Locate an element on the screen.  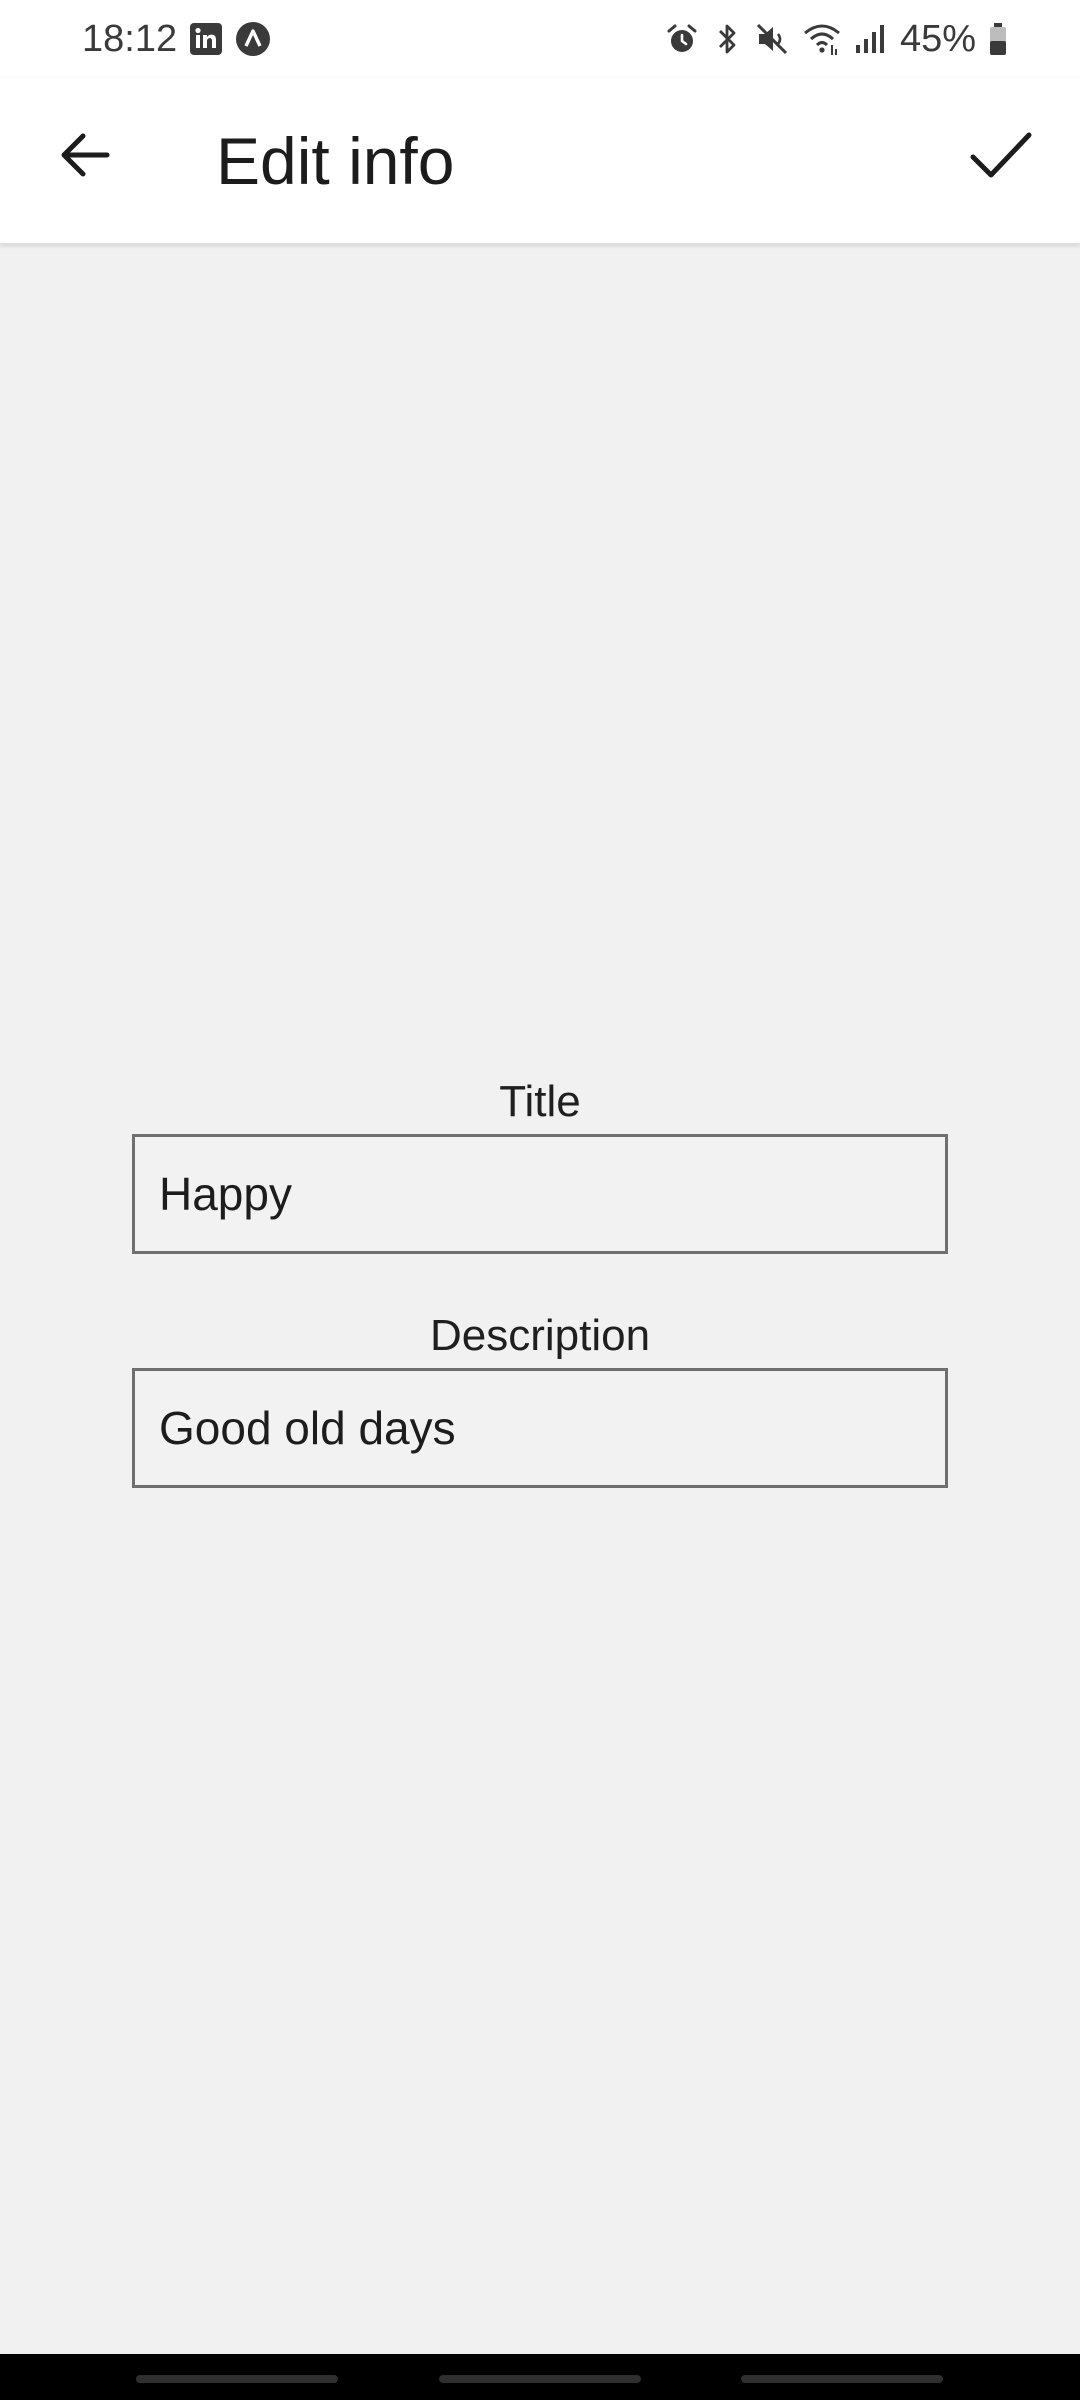
arrow-back-icon is located at coordinates (85, 155).